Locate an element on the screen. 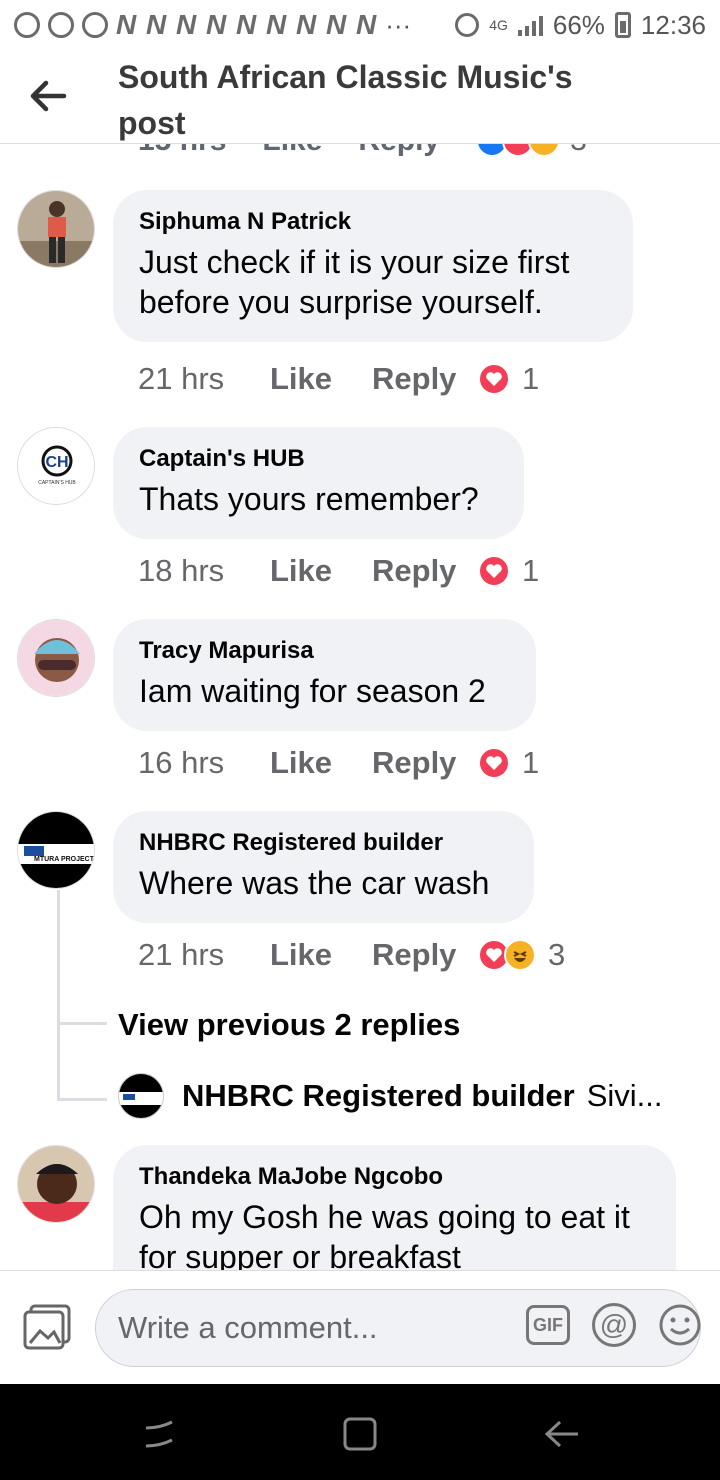  comment-actions: 18 hrs Like Reply 1 is located at coordinates (338, 571).